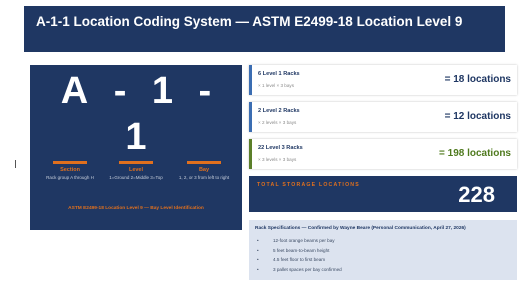  Describe the element at coordinates (280, 148) in the screenshot. I see `rack-card-label: 22 Level 3 Racks` at that location.